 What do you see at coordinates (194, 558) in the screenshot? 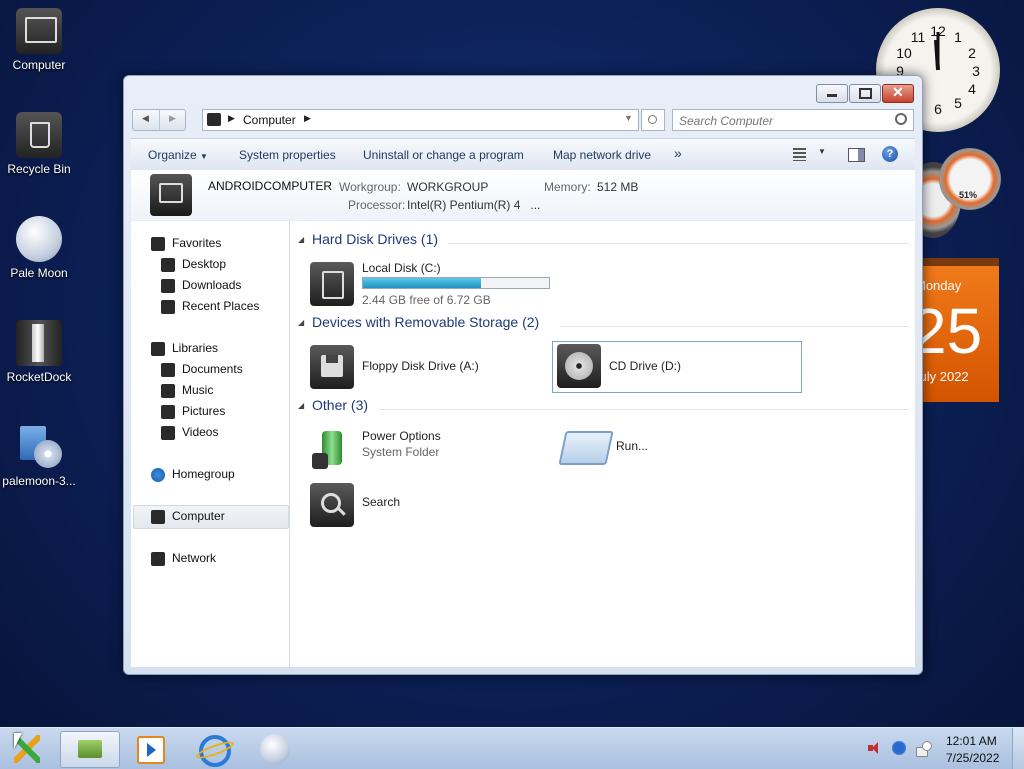
I see `nav-label: Network` at bounding box center [194, 558].